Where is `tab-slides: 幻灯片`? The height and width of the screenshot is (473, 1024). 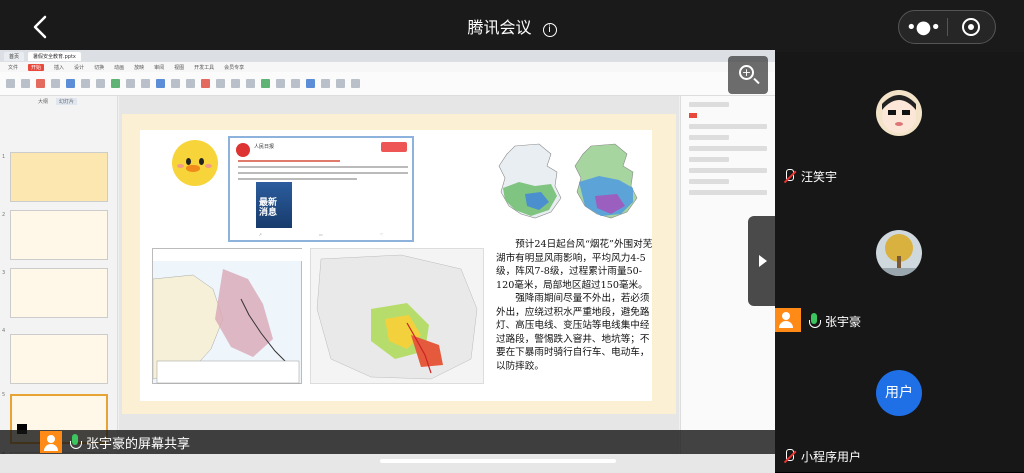
tab-slides: 幻灯片 is located at coordinates (67, 101).